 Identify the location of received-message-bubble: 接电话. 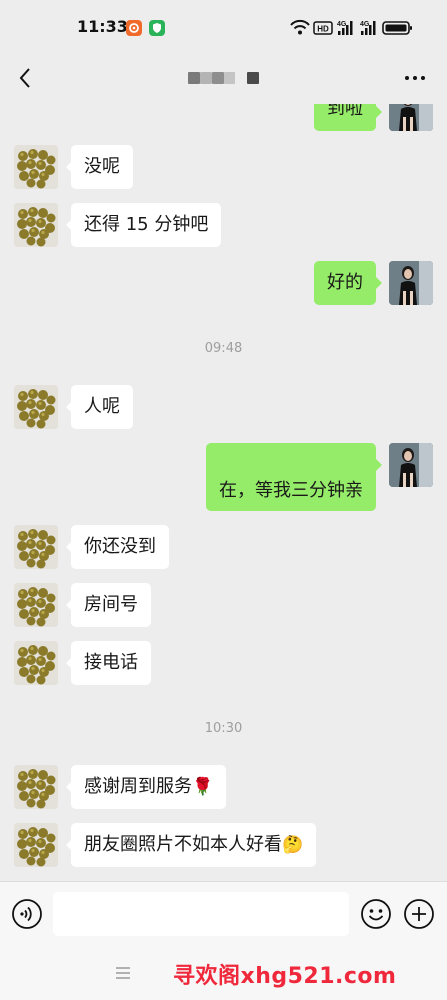
(111, 663).